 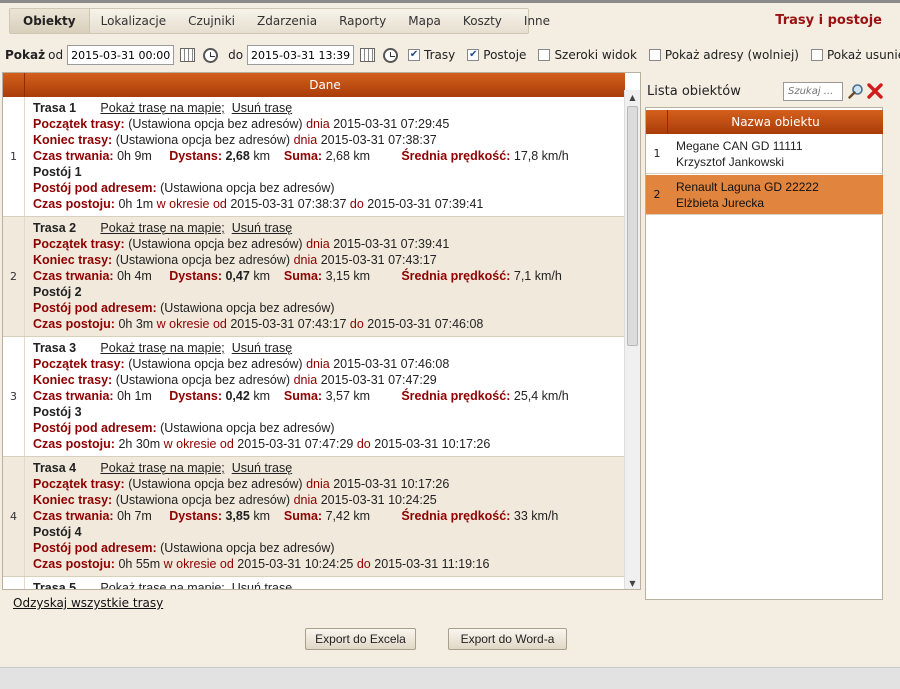 I want to click on recover-all-routes-link: Odzyskaj wszystkie trasy, so click(x=88, y=603).